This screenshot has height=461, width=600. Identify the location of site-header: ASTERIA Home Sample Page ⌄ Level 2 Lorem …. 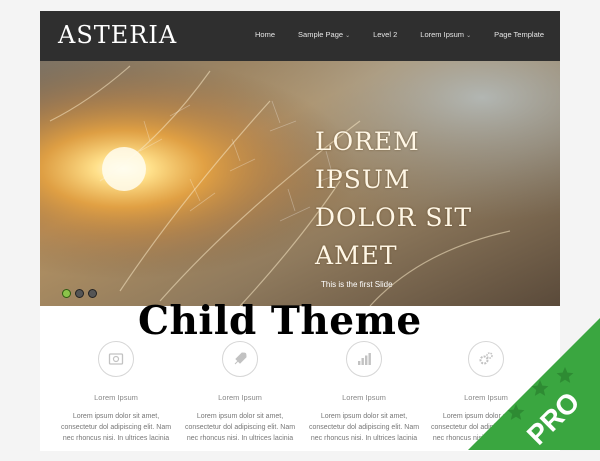
(300, 36).